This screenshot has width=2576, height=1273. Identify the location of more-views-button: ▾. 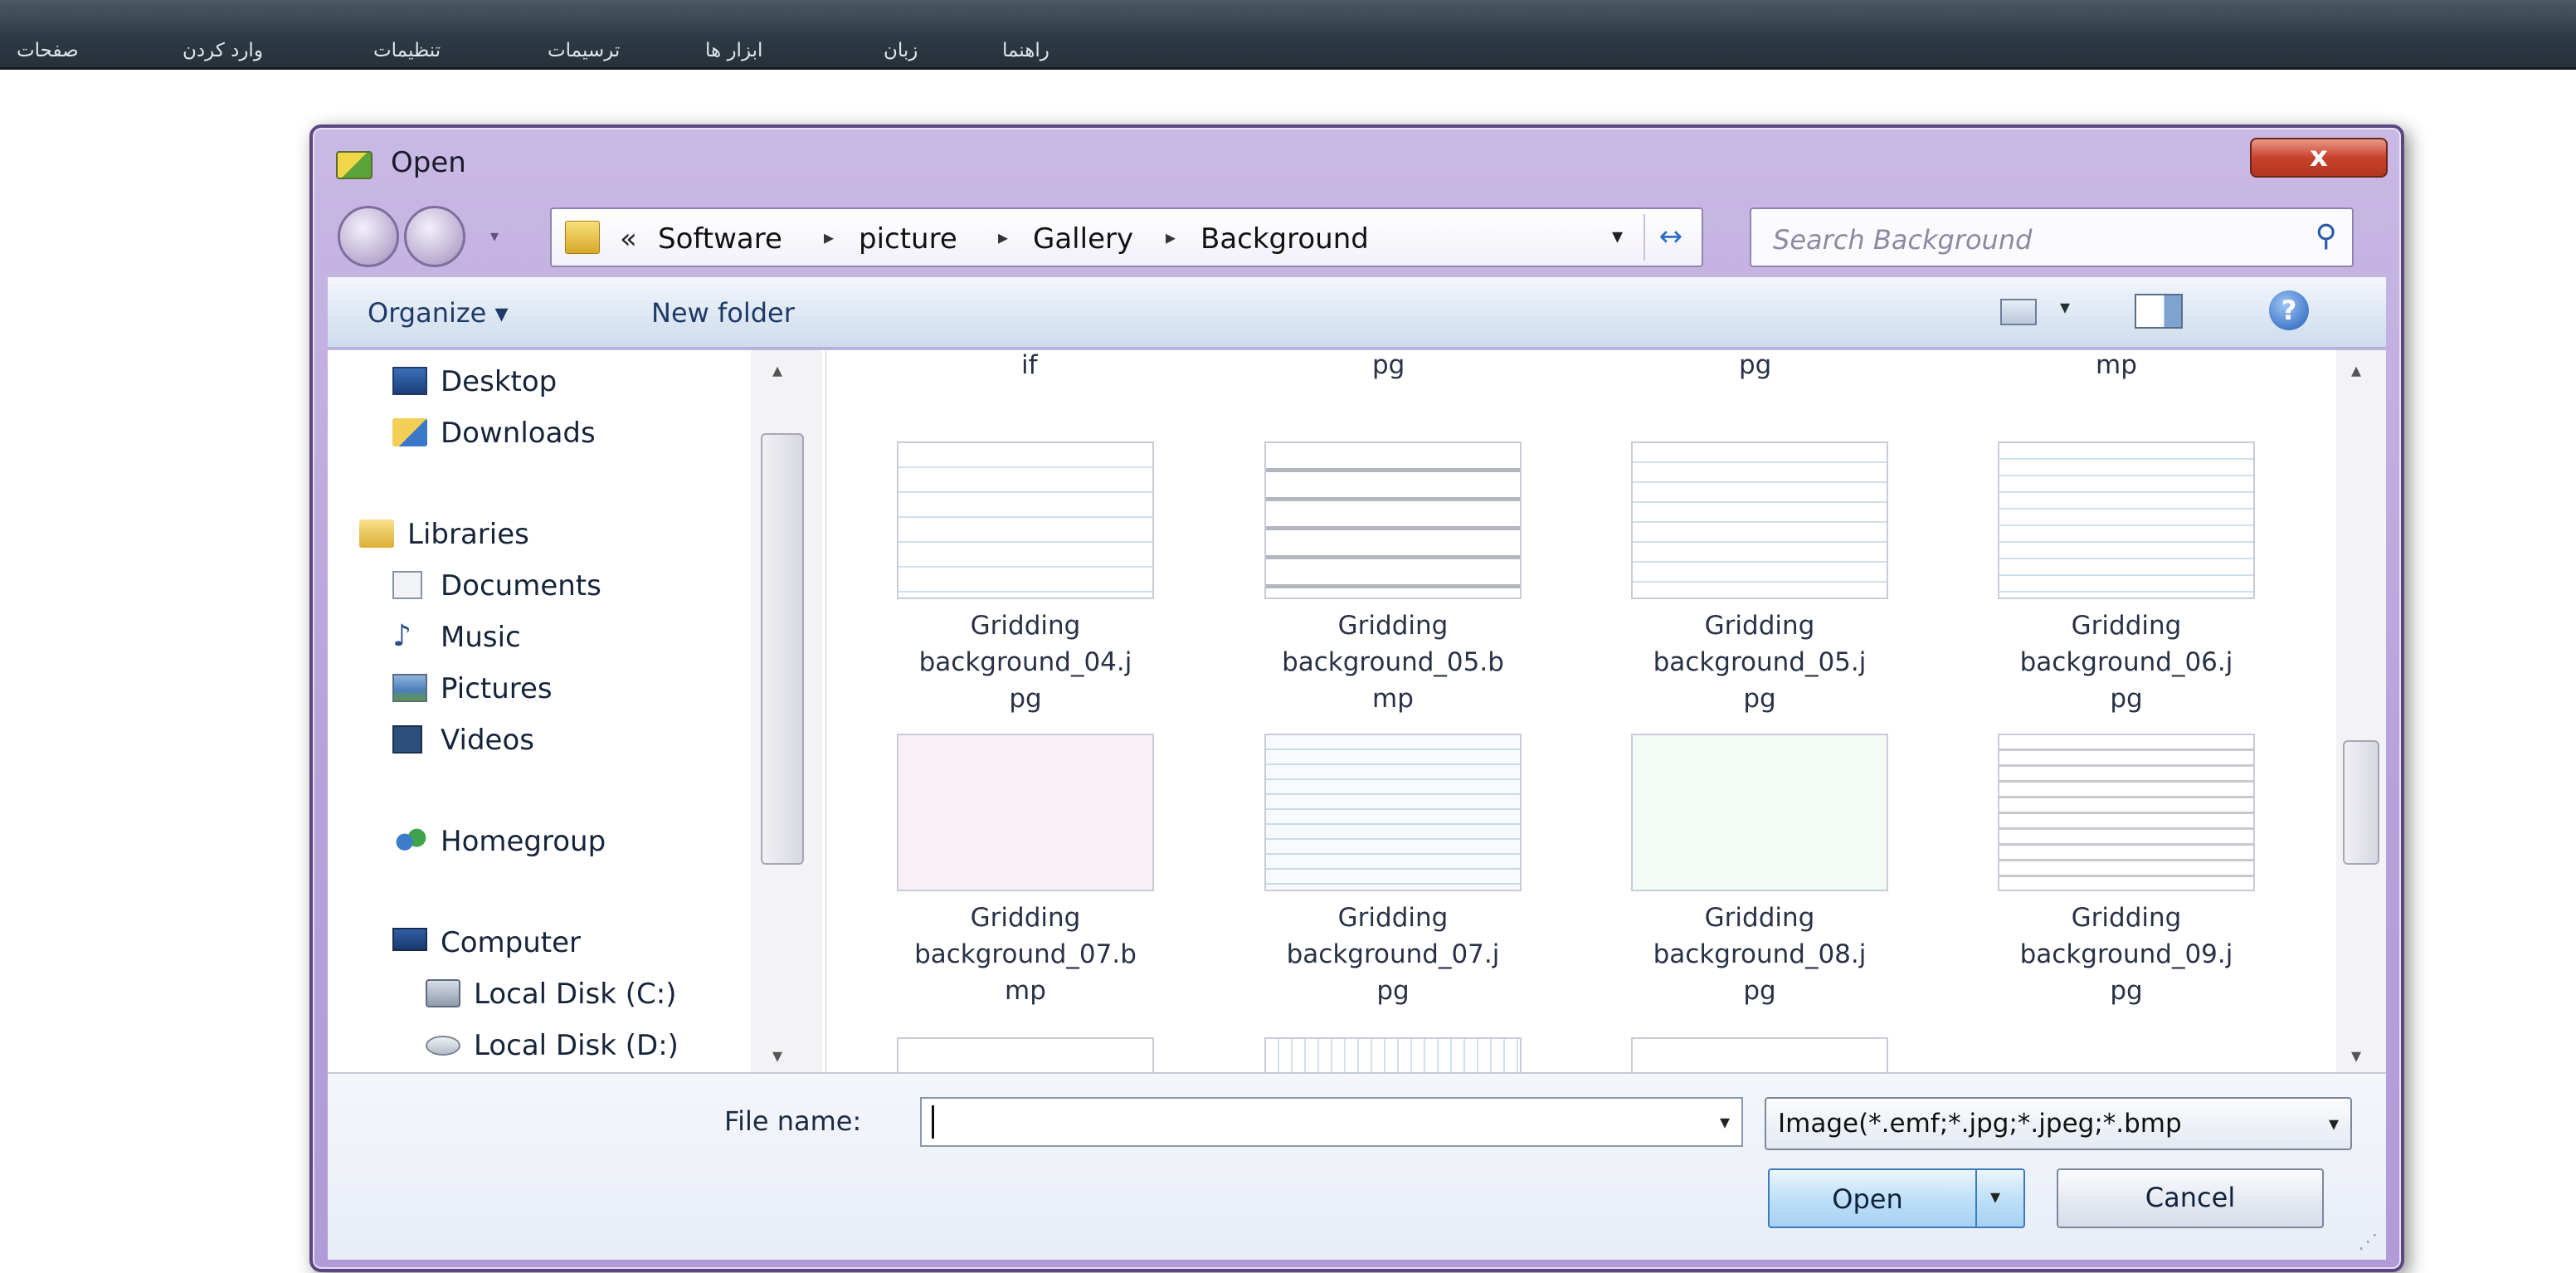
(2065, 307).